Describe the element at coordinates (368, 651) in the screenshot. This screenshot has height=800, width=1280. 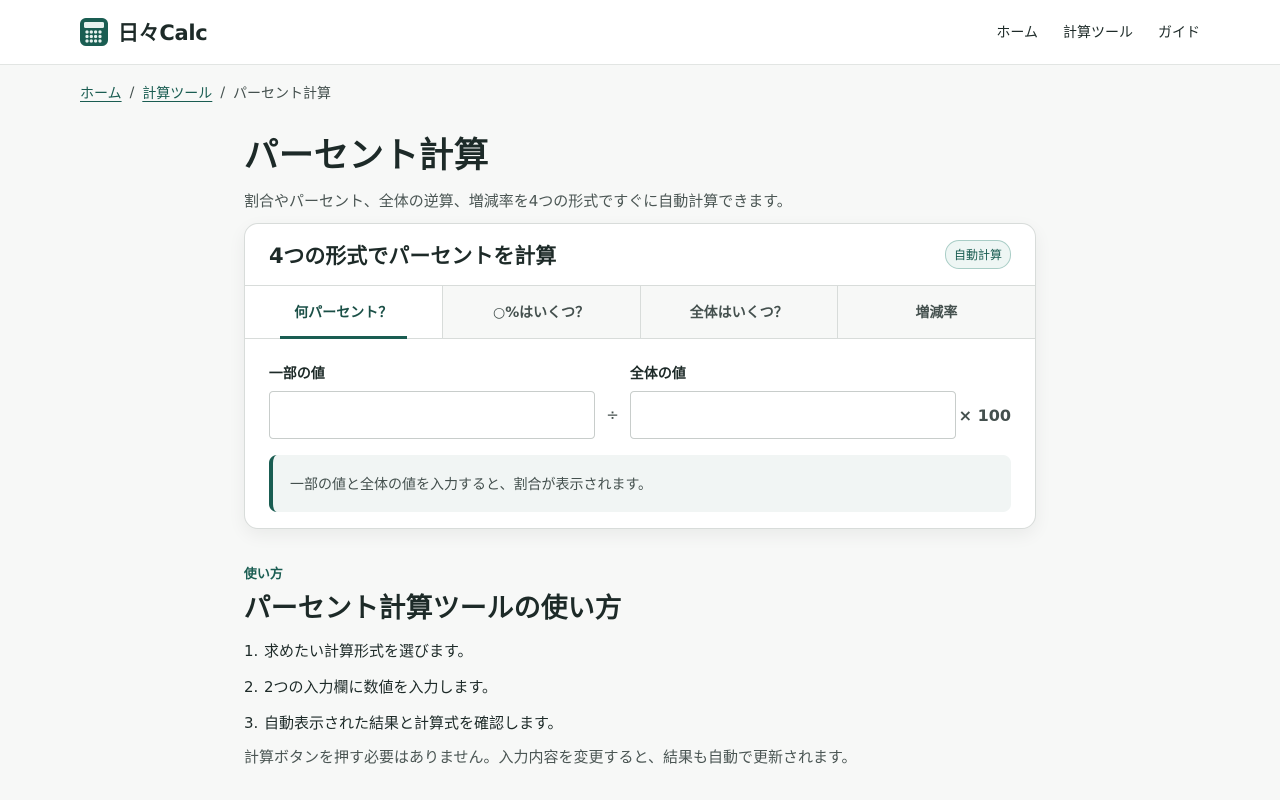
I see `step-text: 求めたい計算形式を選びます。` at that location.